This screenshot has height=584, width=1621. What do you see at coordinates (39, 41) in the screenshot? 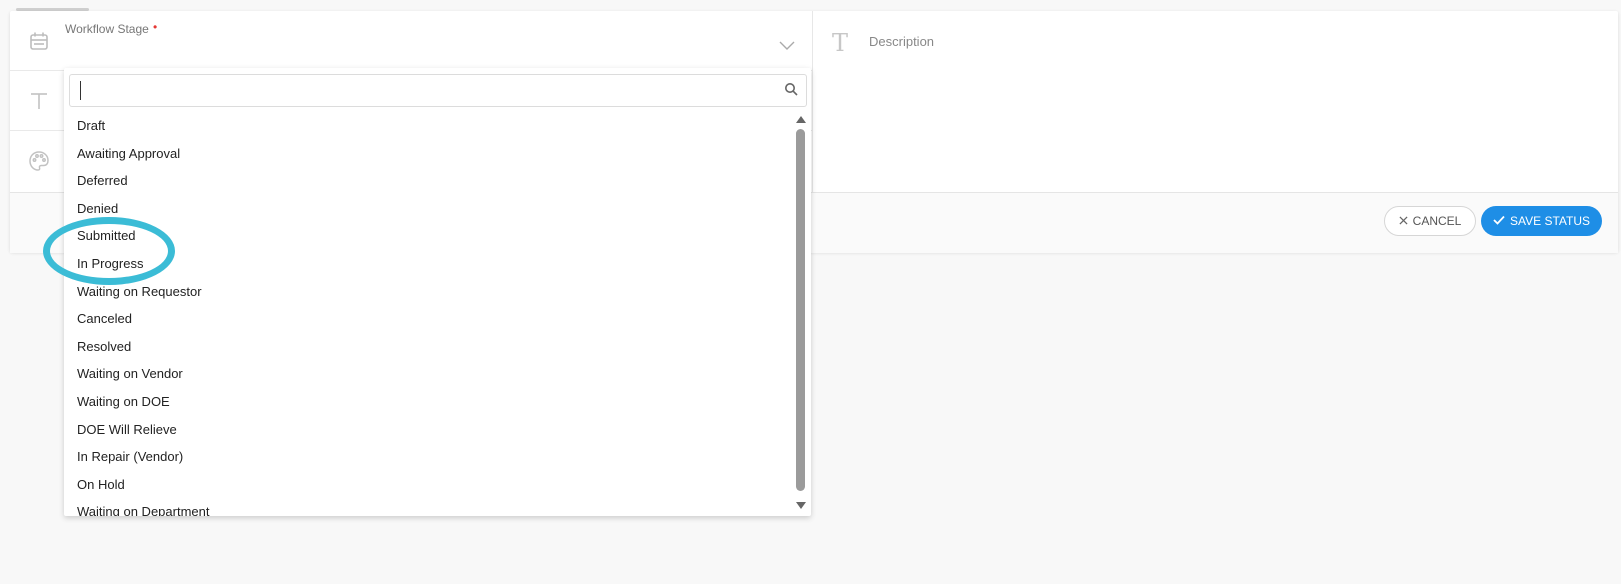
I see `calendar-icon` at bounding box center [39, 41].